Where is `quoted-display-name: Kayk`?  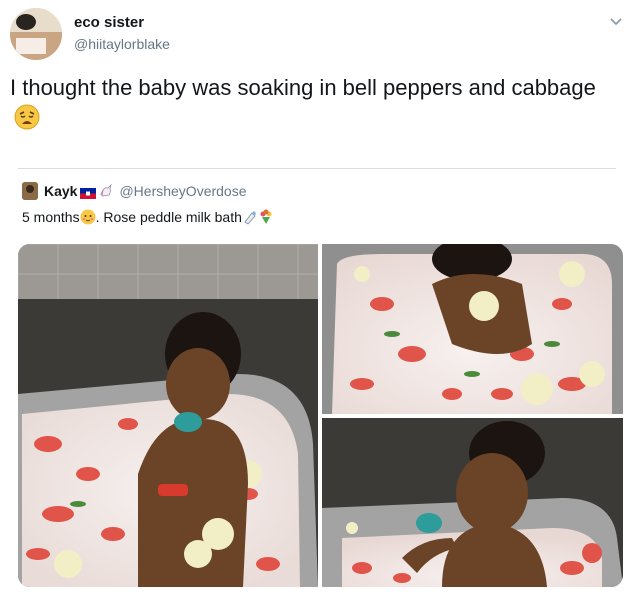 quoted-display-name: Kayk is located at coordinates (61, 191).